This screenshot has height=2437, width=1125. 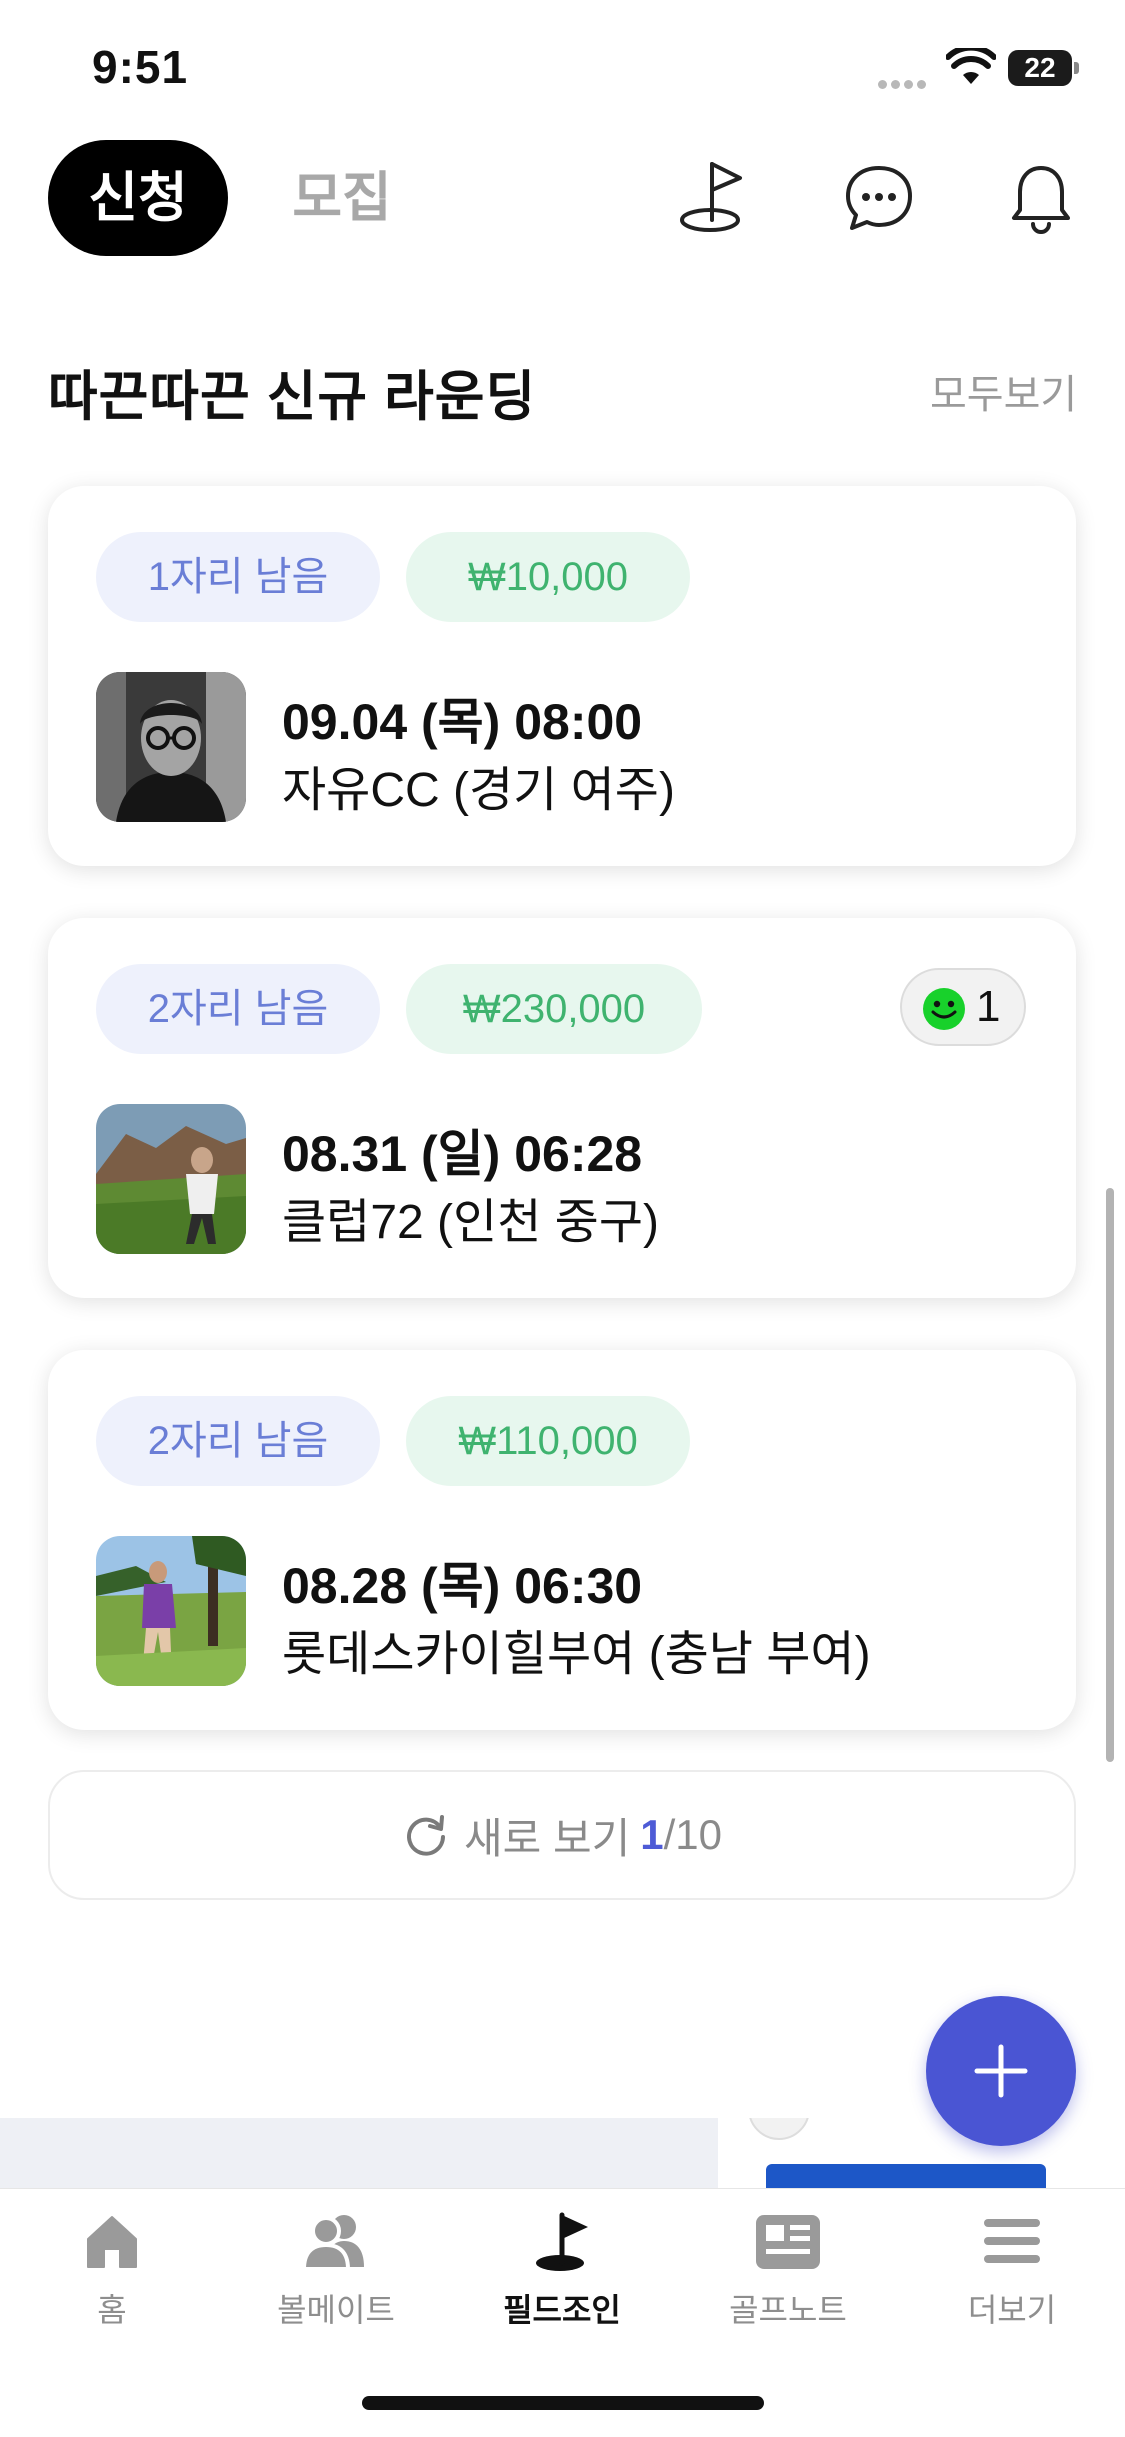 What do you see at coordinates (332, 2243) in the screenshot?
I see `people-icon` at bounding box center [332, 2243].